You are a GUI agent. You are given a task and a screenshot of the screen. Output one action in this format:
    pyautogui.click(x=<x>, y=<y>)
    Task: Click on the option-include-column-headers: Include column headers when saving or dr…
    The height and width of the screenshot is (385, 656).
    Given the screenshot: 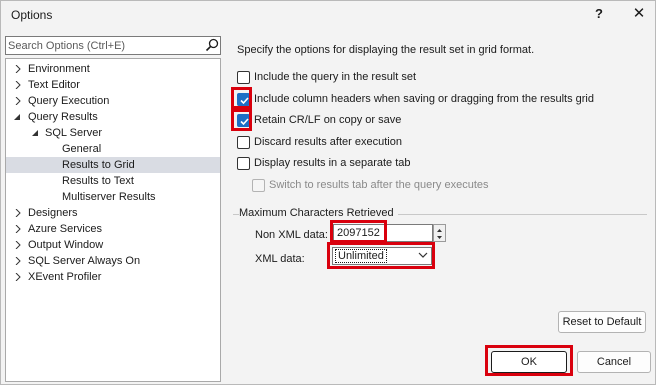 What is the action you would take?
    pyautogui.click(x=437, y=99)
    